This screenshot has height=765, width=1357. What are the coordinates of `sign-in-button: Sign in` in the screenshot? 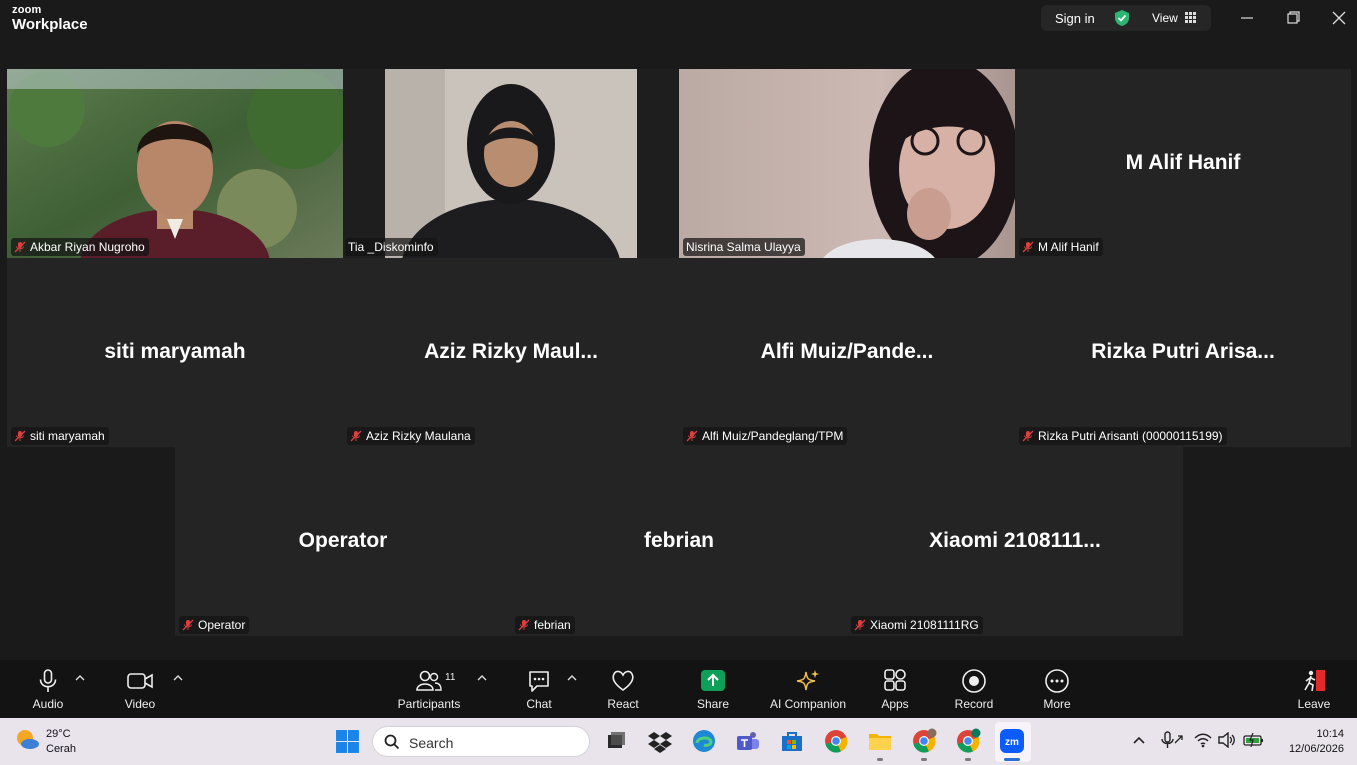 It's located at (1075, 18).